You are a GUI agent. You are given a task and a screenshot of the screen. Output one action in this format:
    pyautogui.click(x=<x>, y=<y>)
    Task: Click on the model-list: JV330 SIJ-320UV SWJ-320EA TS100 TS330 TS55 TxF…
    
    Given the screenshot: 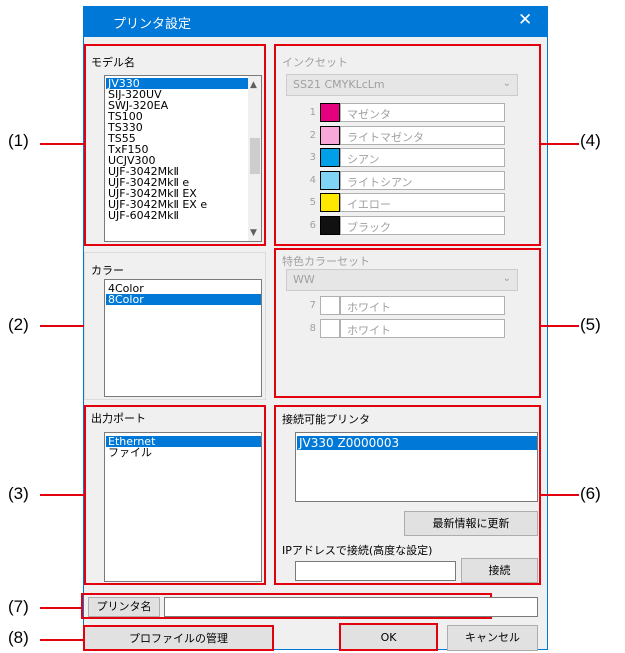 What is the action you would take?
    pyautogui.click(x=183, y=158)
    